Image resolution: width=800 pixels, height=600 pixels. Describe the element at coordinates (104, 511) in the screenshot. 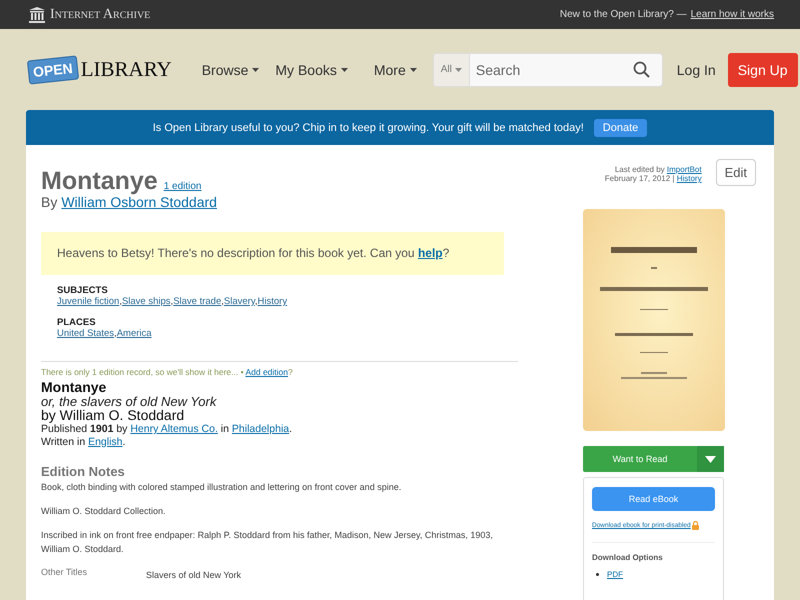

I see `edition-note-text: William O. Stoddard Collection.` at that location.